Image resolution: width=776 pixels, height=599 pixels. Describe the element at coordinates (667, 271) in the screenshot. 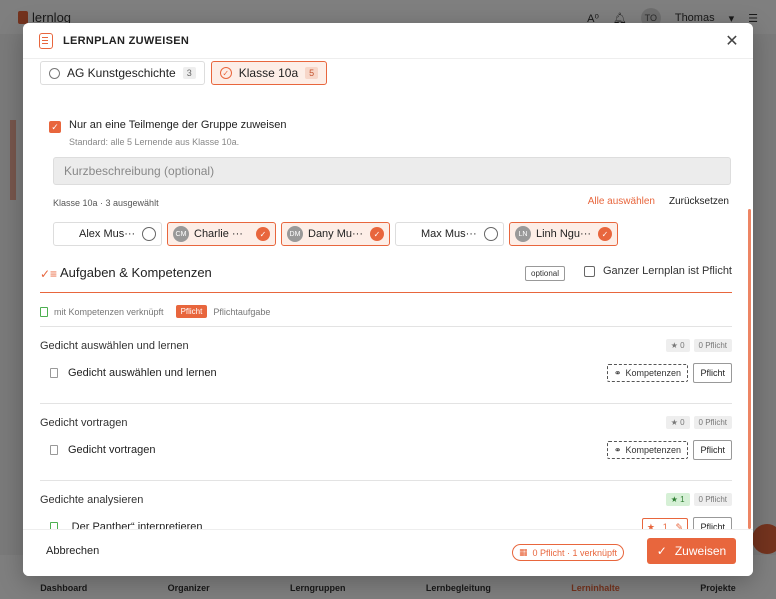

I see `whole-plan-label: Ganzer Lernplan ist Pflicht` at that location.